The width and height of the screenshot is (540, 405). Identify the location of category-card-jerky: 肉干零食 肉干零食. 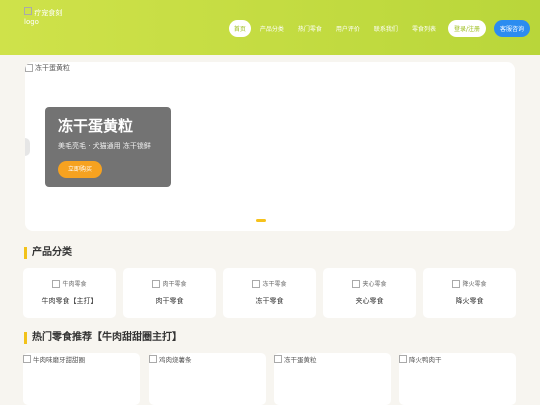
(169, 293).